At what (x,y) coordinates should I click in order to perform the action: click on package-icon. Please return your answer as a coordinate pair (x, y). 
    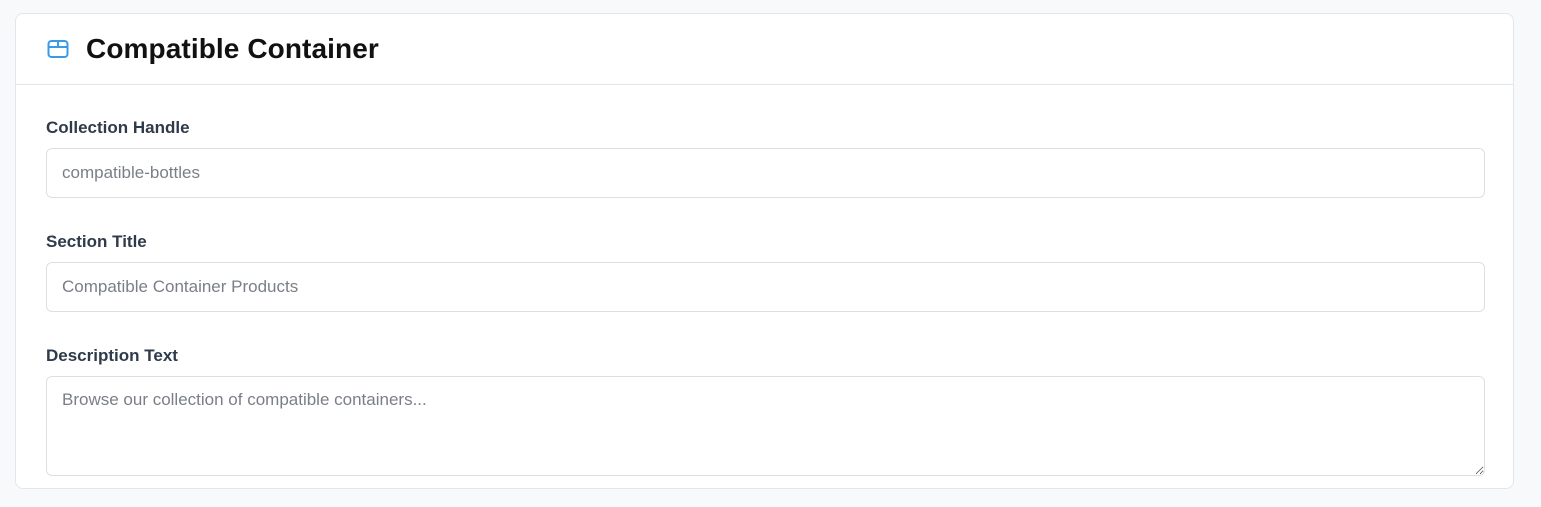
    Looking at the image, I should click on (58, 49).